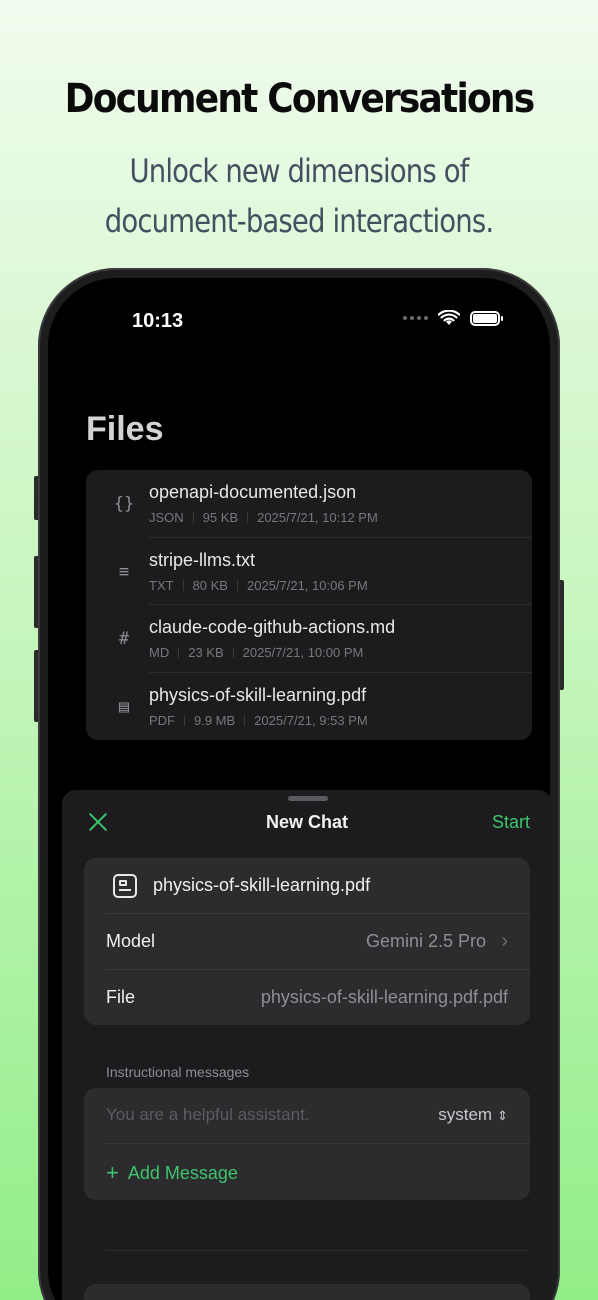 This screenshot has width=598, height=1300. Describe the element at coordinates (210, 585) in the screenshot. I see `file-size: 80 KB` at that location.